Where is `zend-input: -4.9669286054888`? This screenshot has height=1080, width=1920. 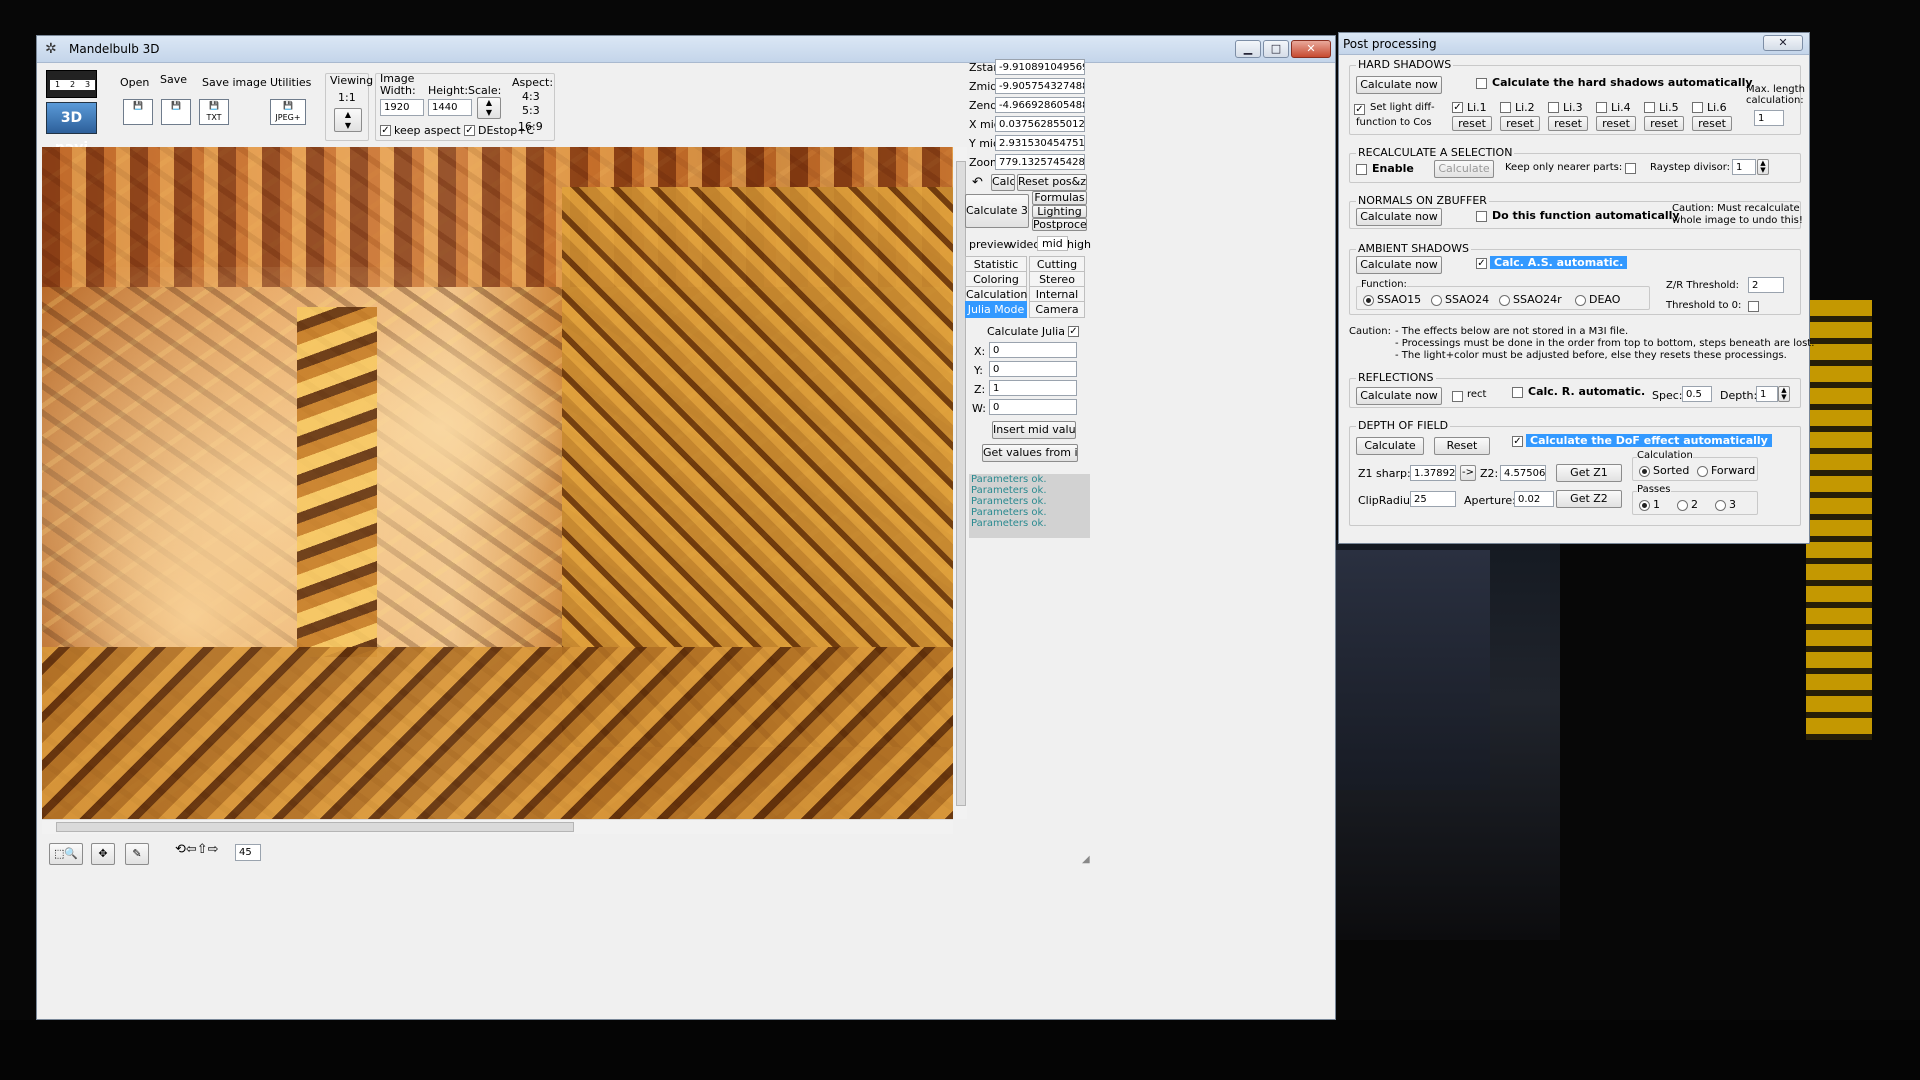 zend-input: -4.9669286054888 is located at coordinates (1040, 105).